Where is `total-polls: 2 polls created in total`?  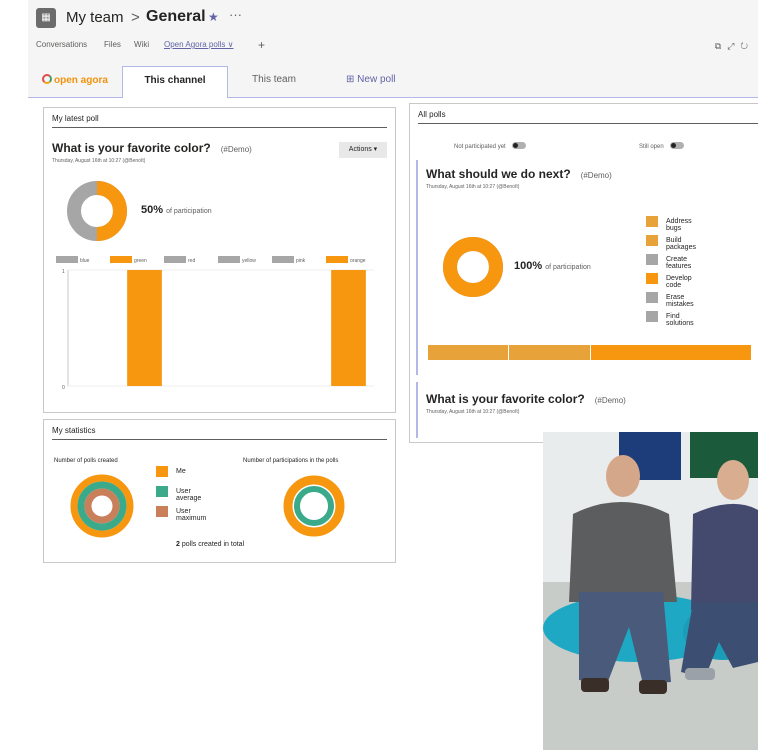
total-polls: 2 polls created in total is located at coordinates (210, 544).